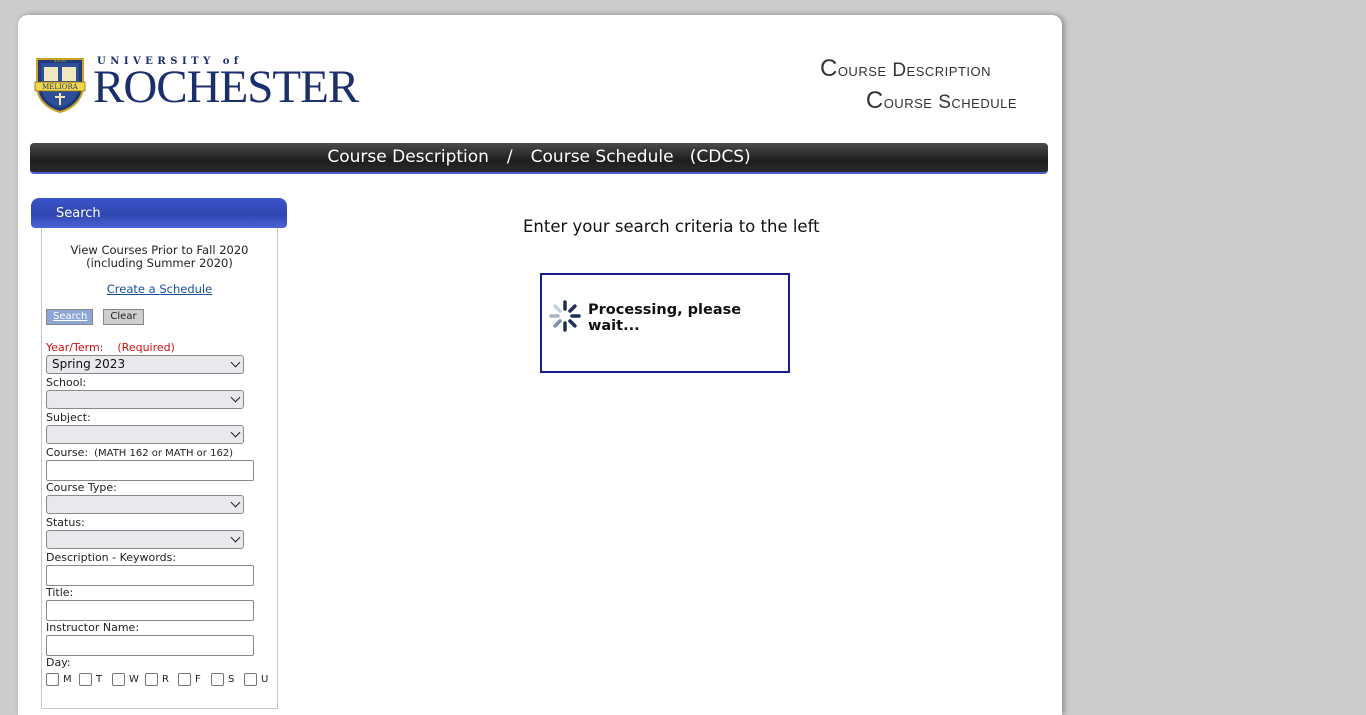  I want to click on subject-field: Subject:, so click(145, 427).